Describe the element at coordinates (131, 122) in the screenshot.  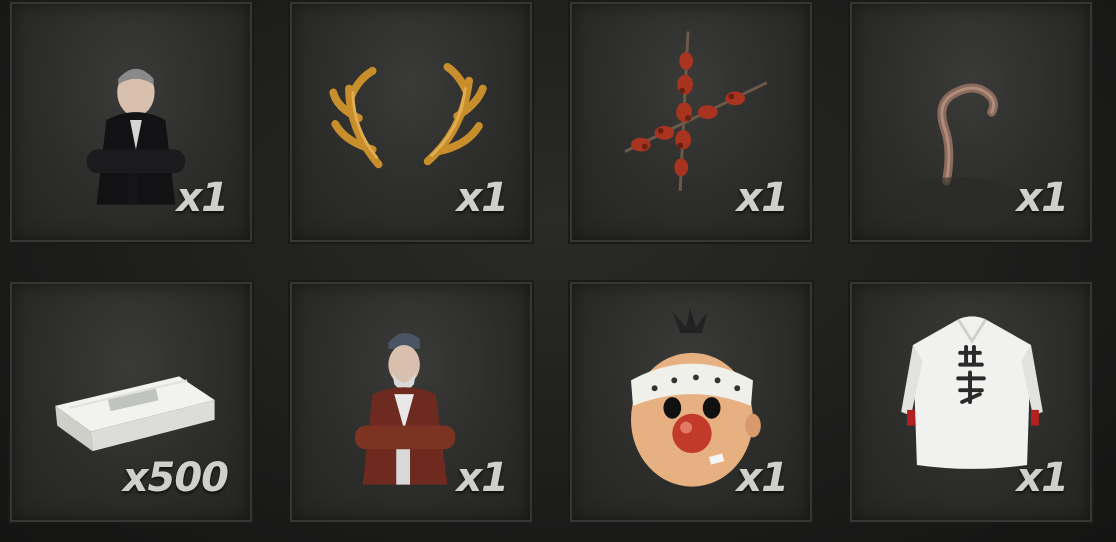
I see `reward-slot-costume-black: x1` at that location.